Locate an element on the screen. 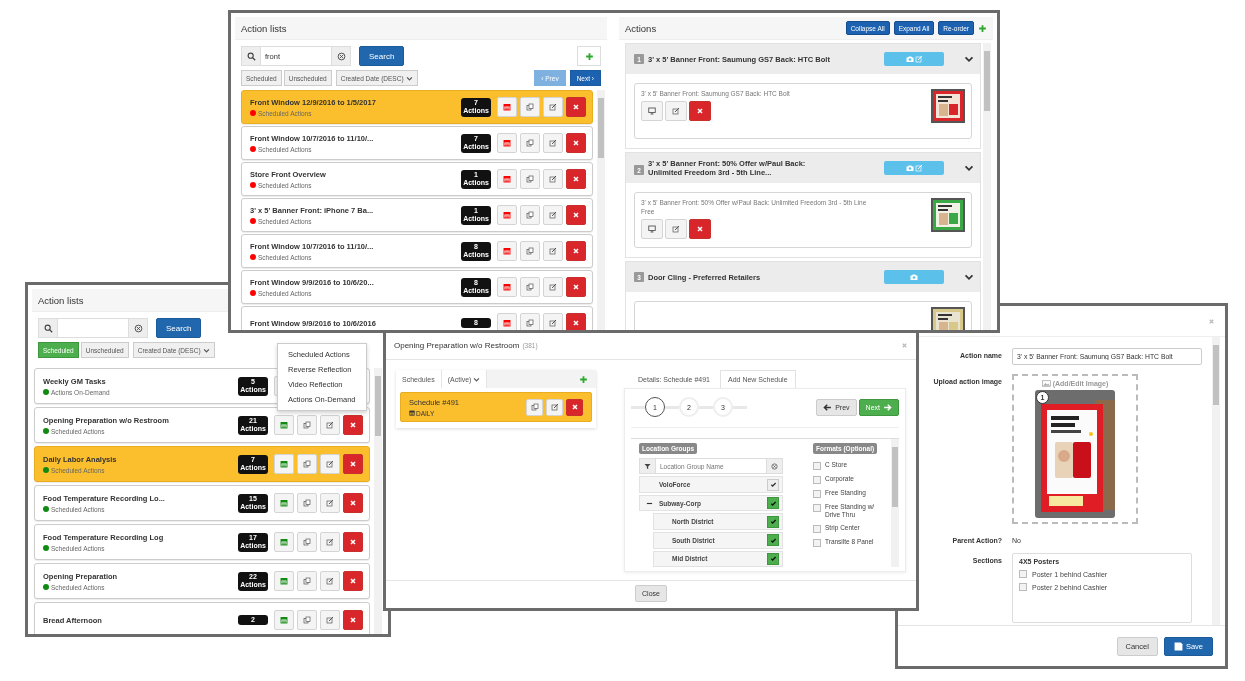 The height and width of the screenshot is (681, 1245). panel-title: Action lists is located at coordinates (264, 28).